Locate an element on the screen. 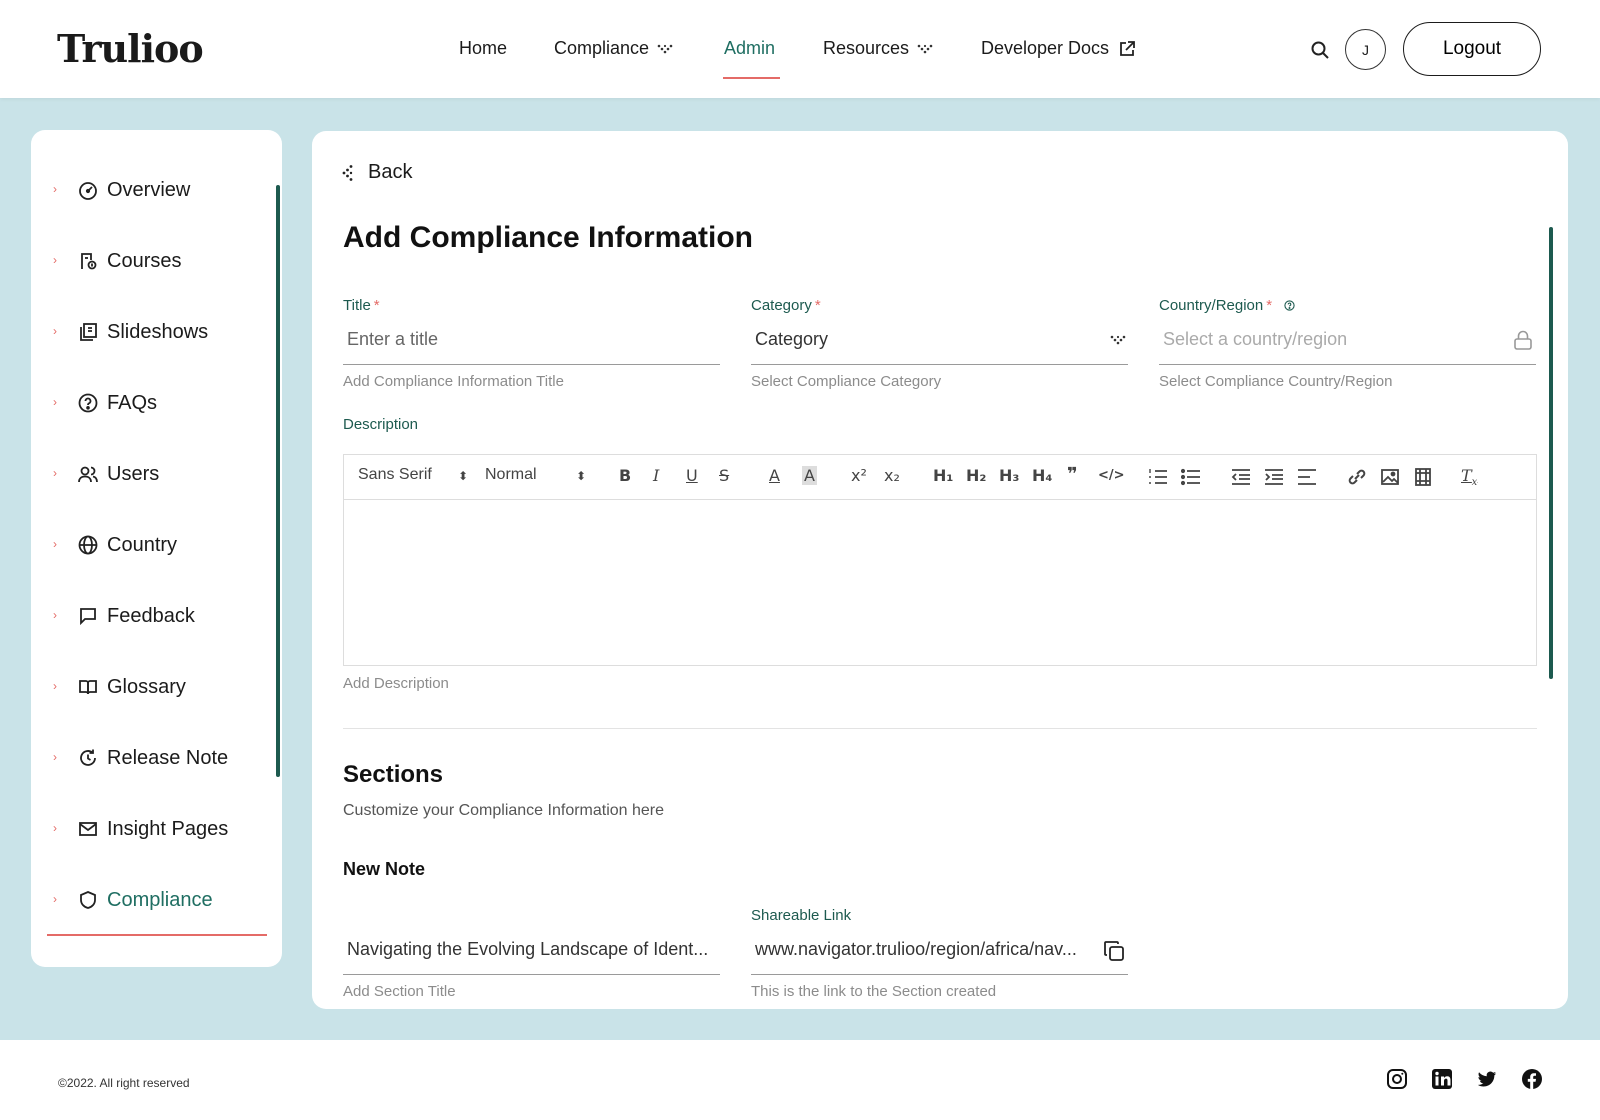 Image resolution: width=1600 pixels, height=1120 pixels. sidebar-item-courses: › Courses is located at coordinates (151, 261).